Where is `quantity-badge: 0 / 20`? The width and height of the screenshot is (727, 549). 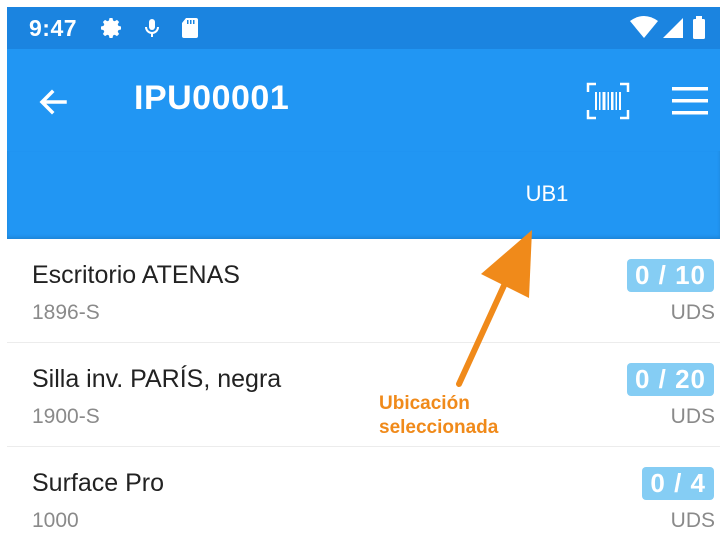
quantity-badge: 0 / 20 is located at coordinates (670, 379).